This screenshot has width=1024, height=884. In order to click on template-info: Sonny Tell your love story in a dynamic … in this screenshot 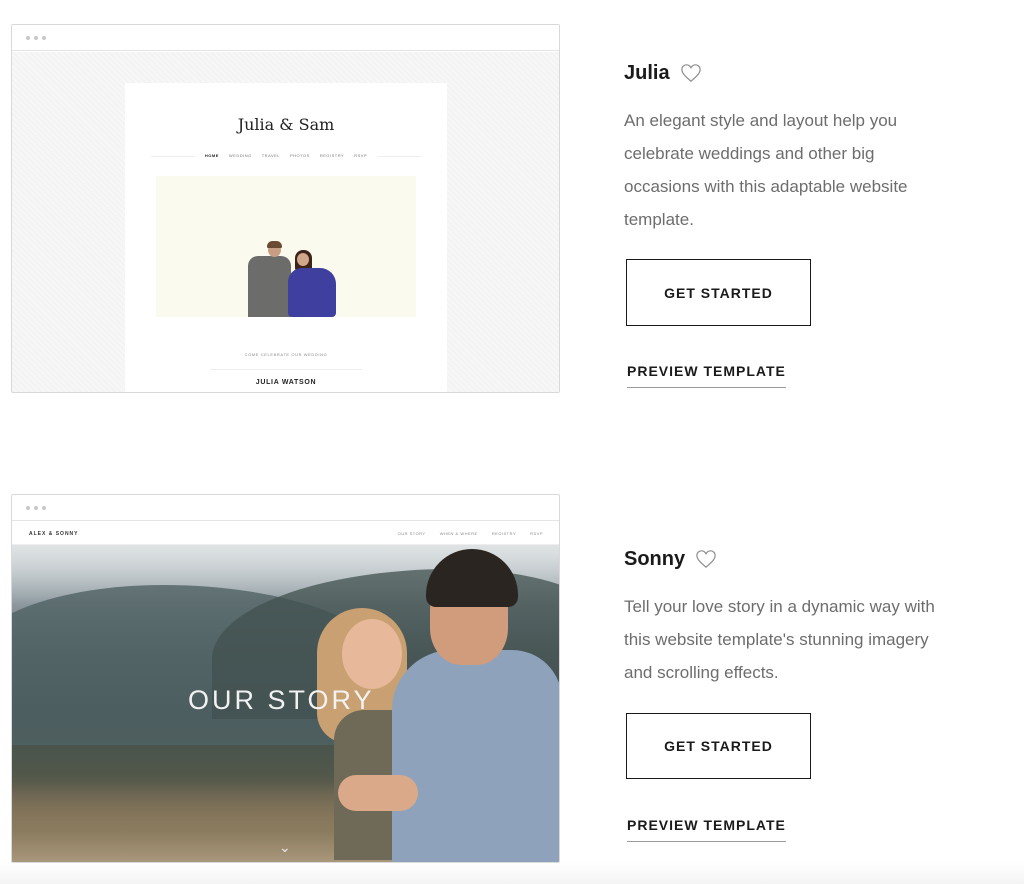, I will do `click(794, 616)`.